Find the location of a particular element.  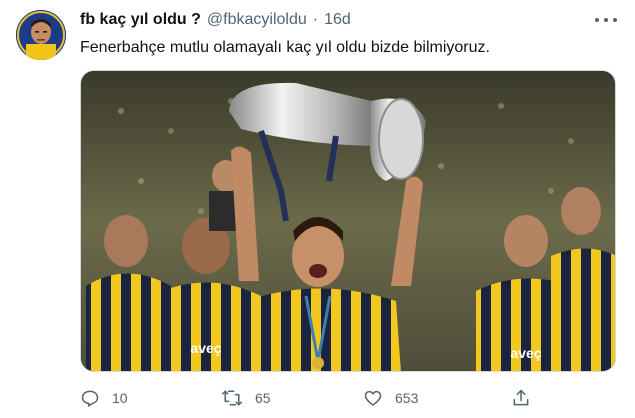

tweet-actions: 10 65 653 is located at coordinates (315, 398).